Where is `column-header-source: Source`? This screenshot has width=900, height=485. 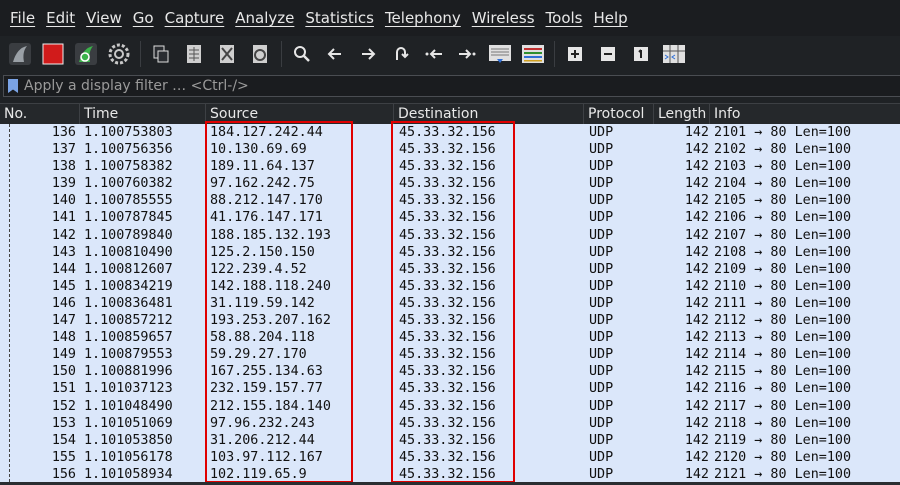
column-header-source: Source is located at coordinates (300, 114).